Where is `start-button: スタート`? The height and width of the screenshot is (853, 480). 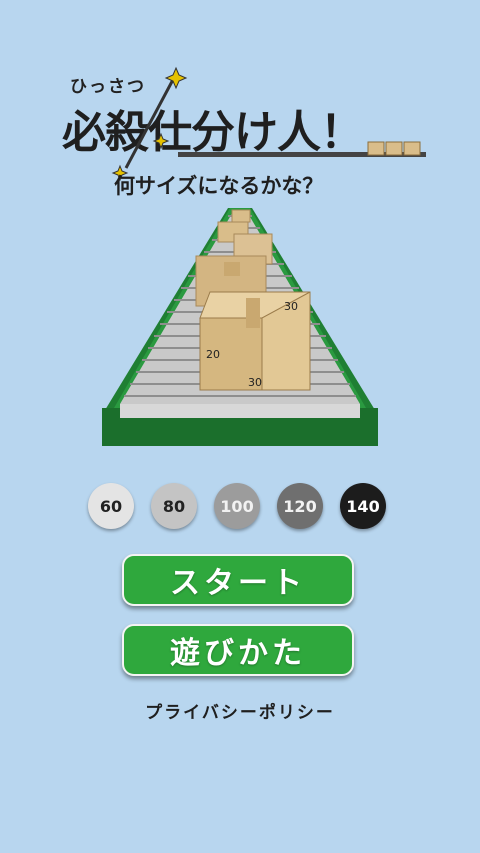 start-button: スタート is located at coordinates (238, 580).